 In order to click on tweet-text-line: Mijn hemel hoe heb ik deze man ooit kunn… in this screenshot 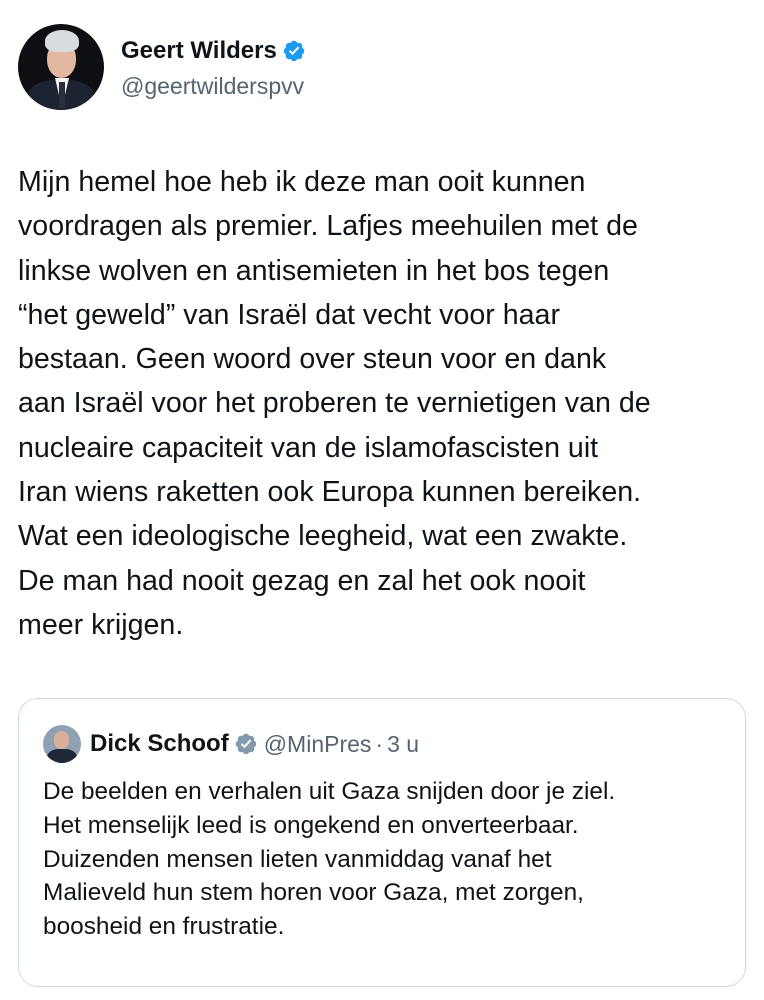, I will do `click(302, 182)`.